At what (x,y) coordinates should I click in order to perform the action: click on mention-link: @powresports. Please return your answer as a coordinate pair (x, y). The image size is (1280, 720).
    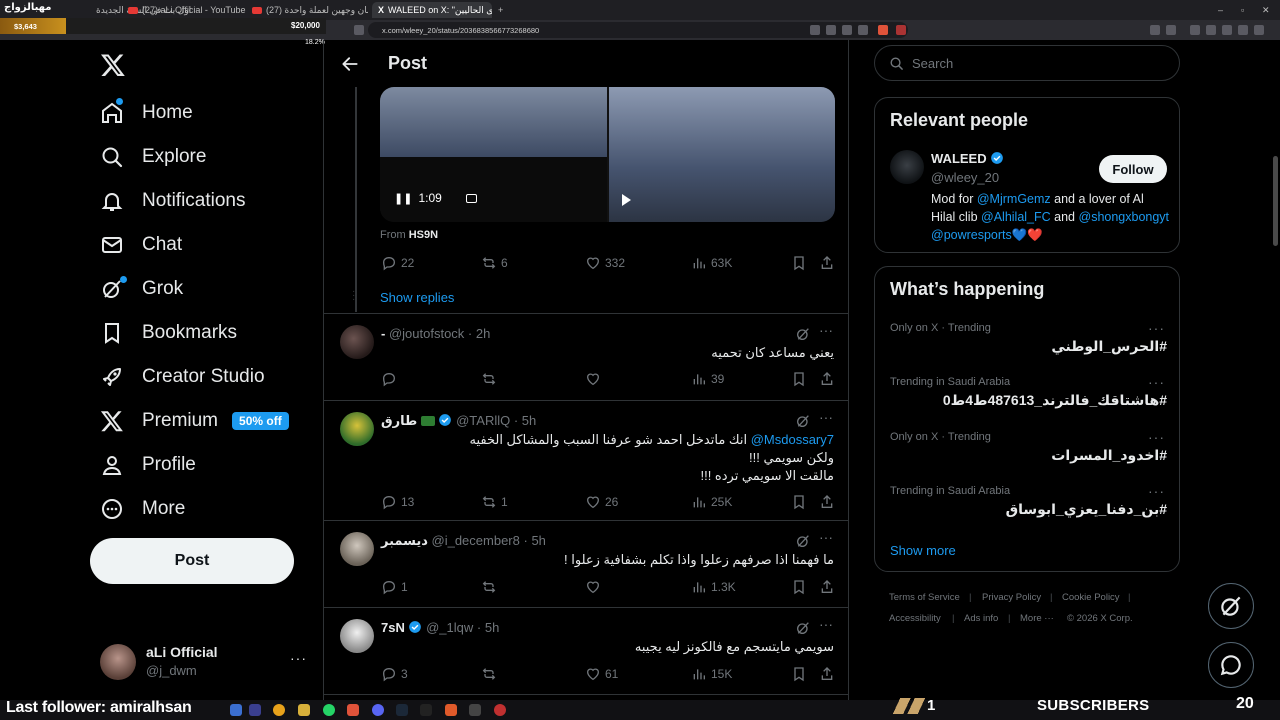
    Looking at the image, I should click on (971, 235).